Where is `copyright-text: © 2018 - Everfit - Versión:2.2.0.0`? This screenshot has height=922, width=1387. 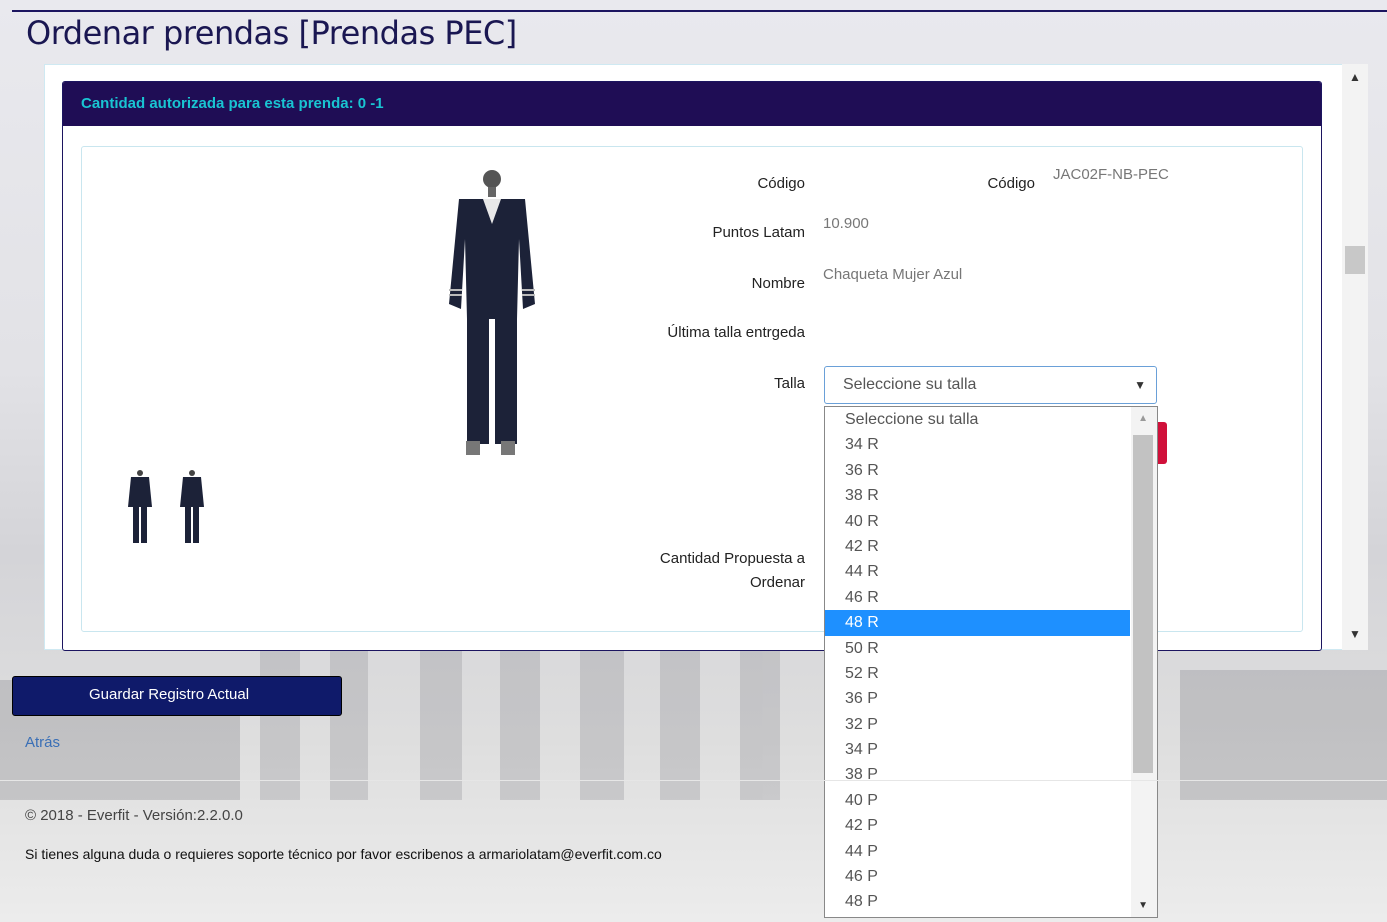 copyright-text: © 2018 - Everfit - Versión:2.2.0.0 is located at coordinates (134, 815).